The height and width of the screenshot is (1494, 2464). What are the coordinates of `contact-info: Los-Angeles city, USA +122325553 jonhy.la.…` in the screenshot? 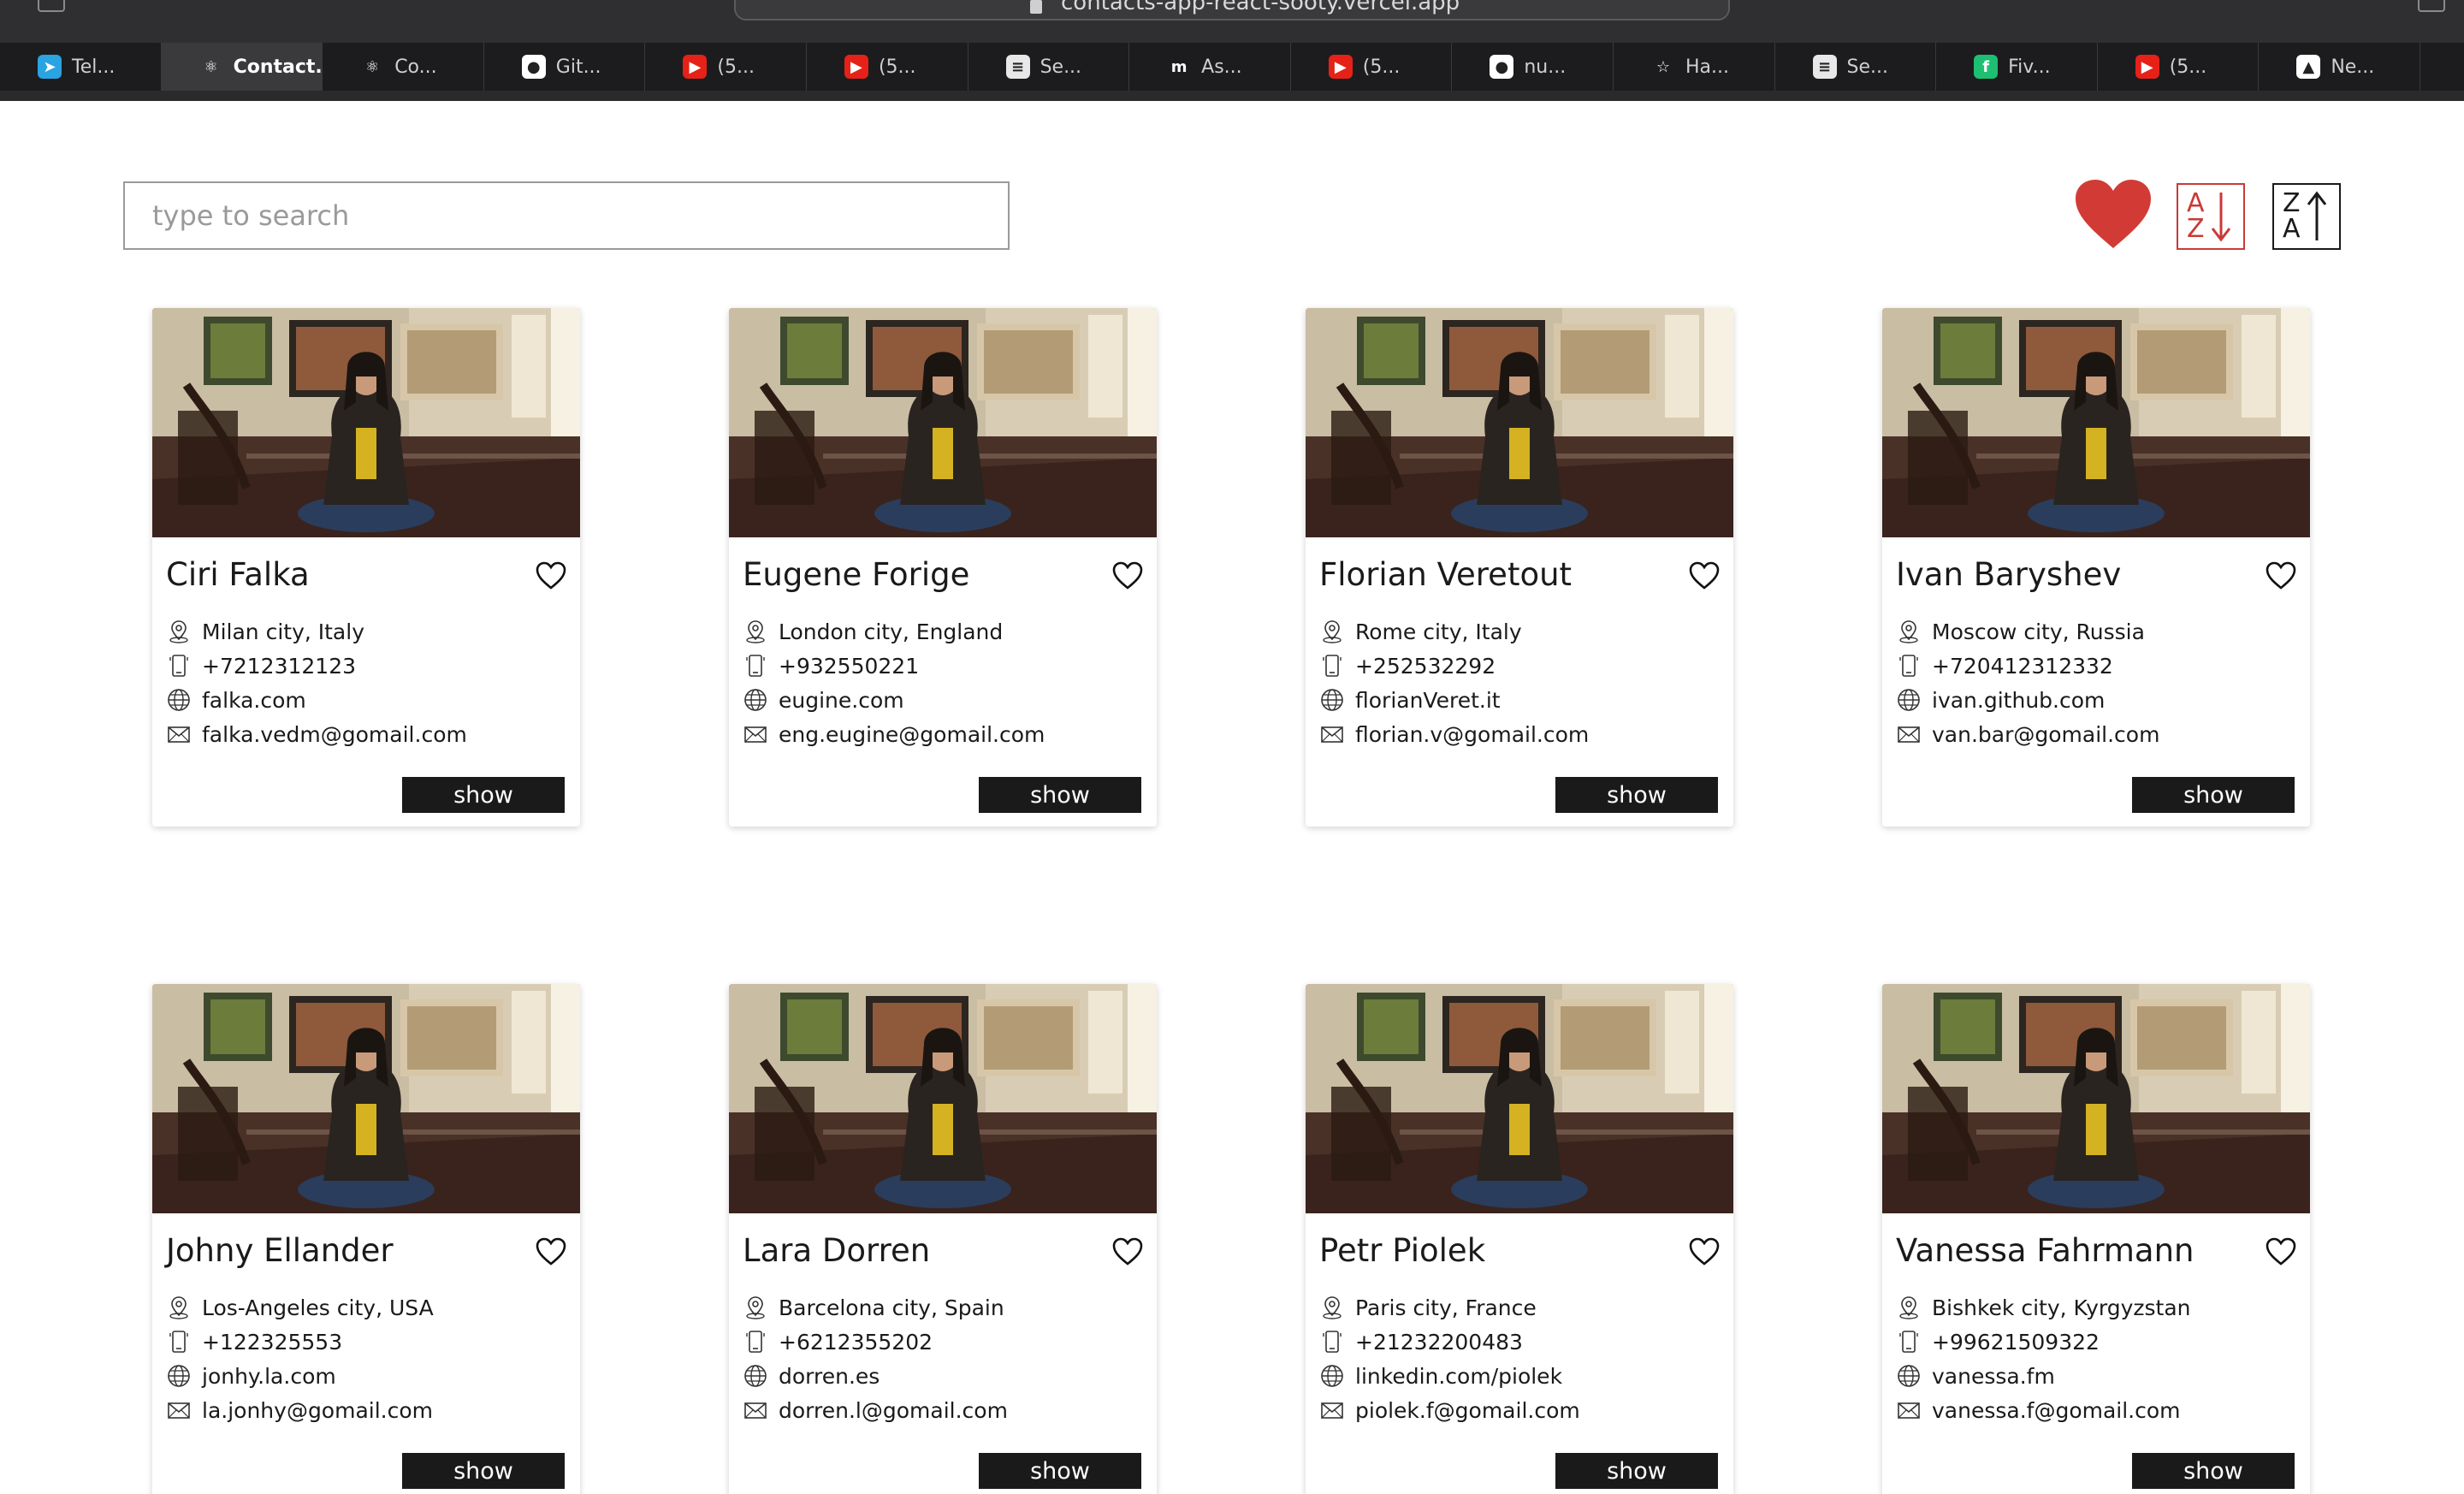 It's located at (300, 1358).